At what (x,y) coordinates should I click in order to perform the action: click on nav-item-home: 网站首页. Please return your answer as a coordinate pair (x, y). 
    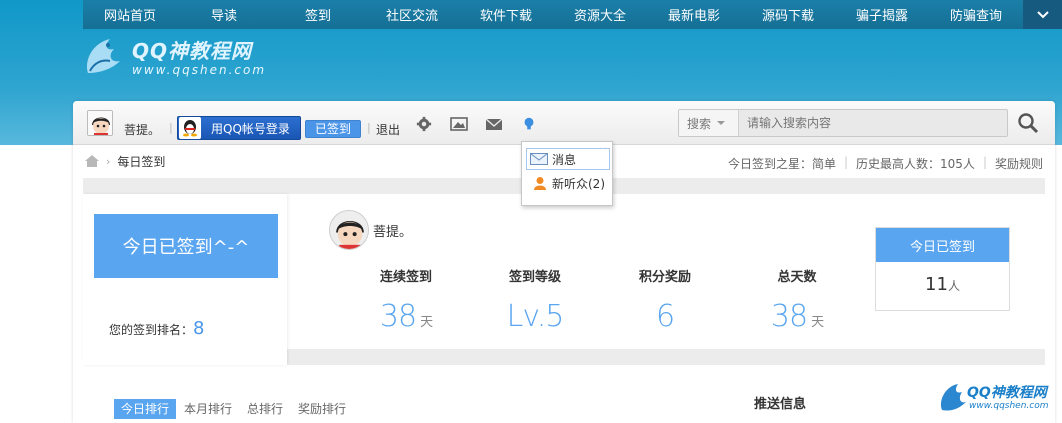
    Looking at the image, I should click on (130, 14).